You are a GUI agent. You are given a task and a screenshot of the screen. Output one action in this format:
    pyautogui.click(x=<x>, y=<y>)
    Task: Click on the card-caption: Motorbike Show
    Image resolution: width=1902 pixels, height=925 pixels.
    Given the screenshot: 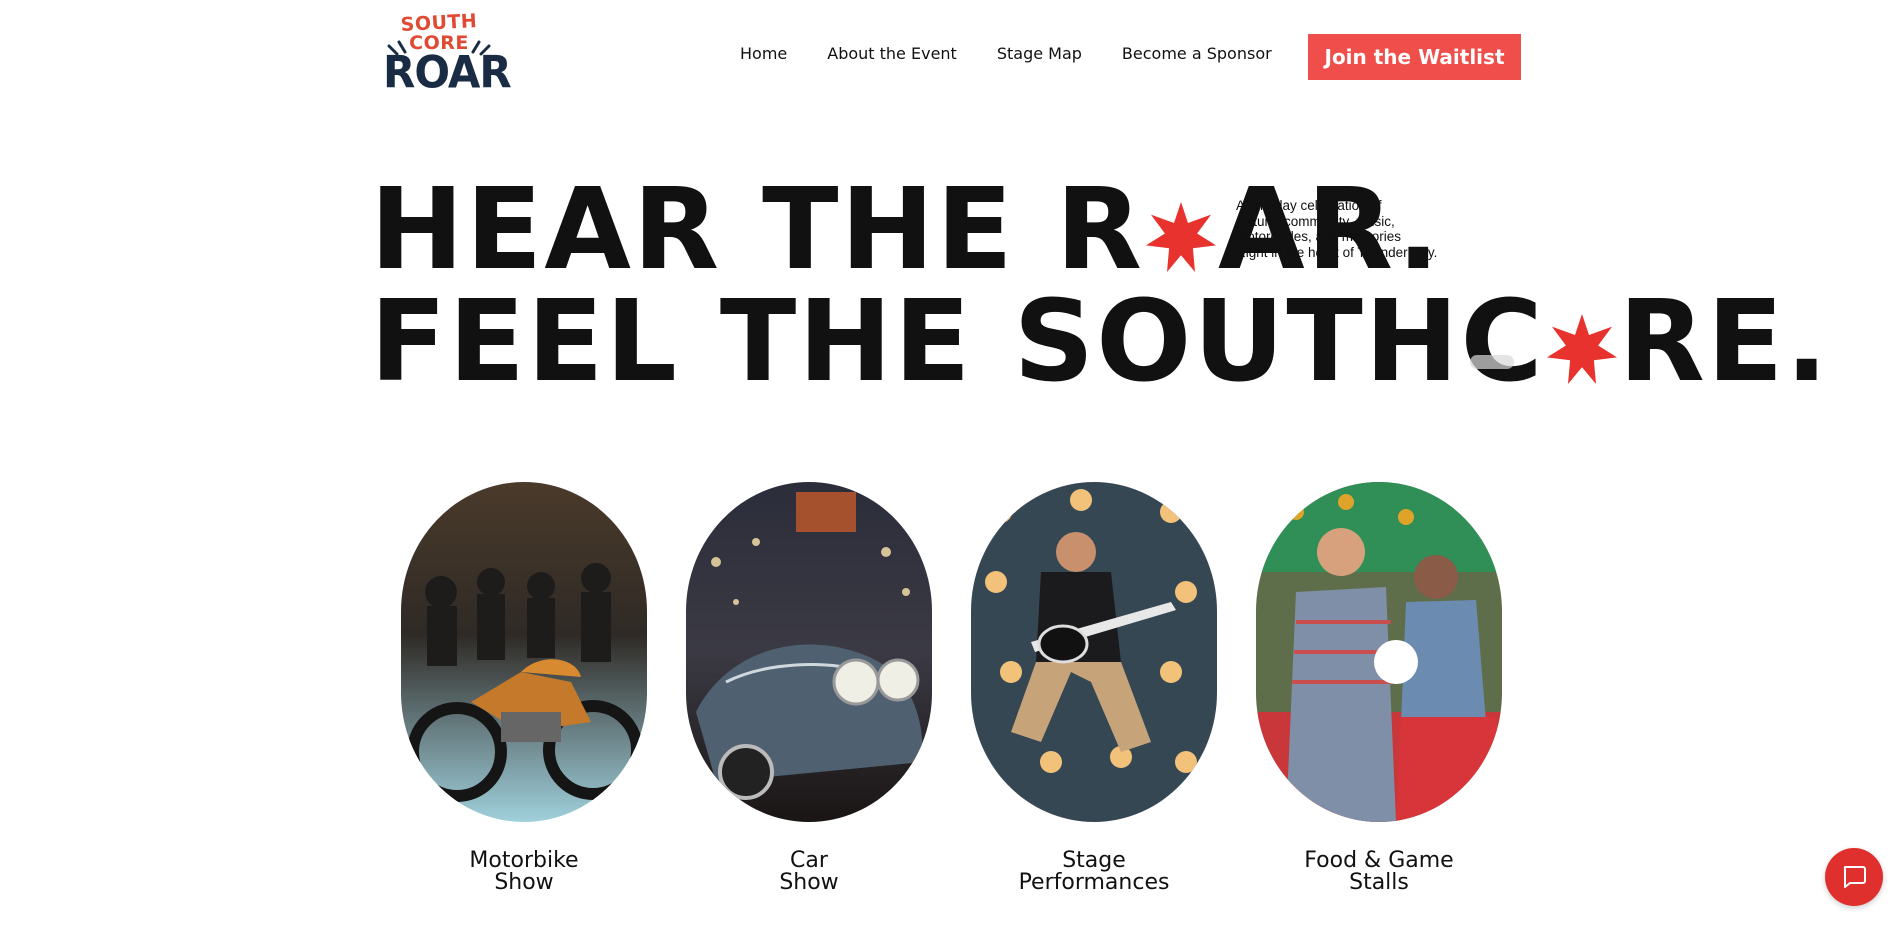 What is the action you would take?
    pyautogui.click(x=524, y=872)
    